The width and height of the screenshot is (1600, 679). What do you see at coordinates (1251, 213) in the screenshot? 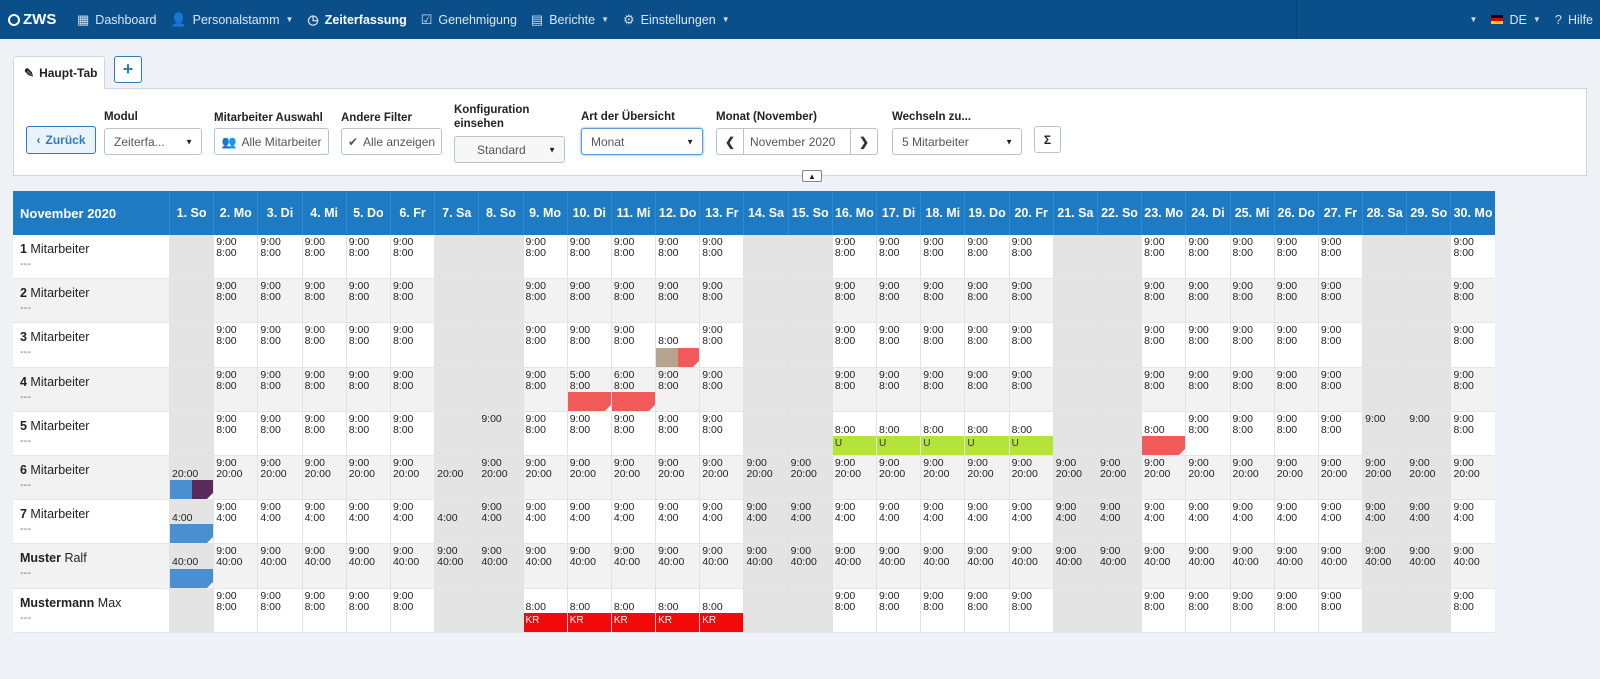
I see `day-header: 25. Mi` at bounding box center [1251, 213].